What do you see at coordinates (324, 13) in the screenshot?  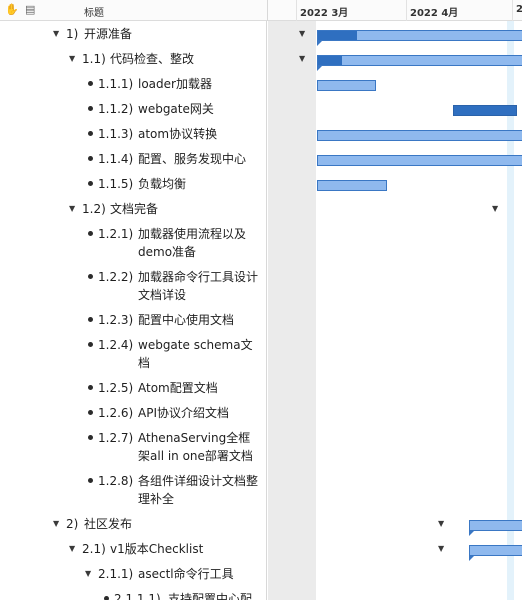 I see `month-label-march: 2022 3月` at bounding box center [324, 13].